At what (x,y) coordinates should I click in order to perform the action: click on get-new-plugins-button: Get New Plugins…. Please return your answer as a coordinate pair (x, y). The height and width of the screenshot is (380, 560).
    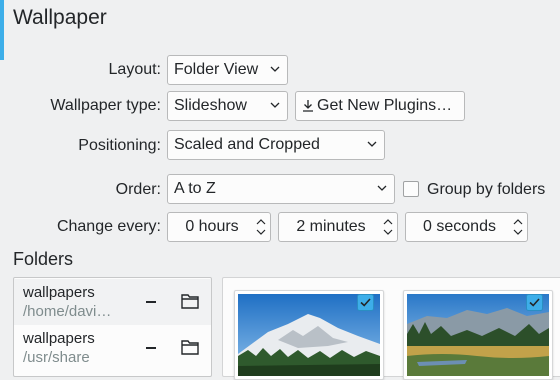
    Looking at the image, I should click on (380, 106).